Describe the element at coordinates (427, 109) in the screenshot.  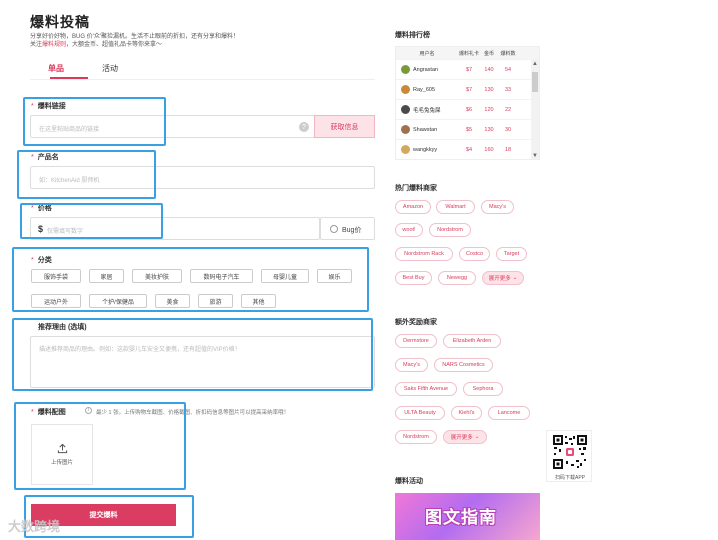
I see `rank-user: 毛毛兔兔屎` at that location.